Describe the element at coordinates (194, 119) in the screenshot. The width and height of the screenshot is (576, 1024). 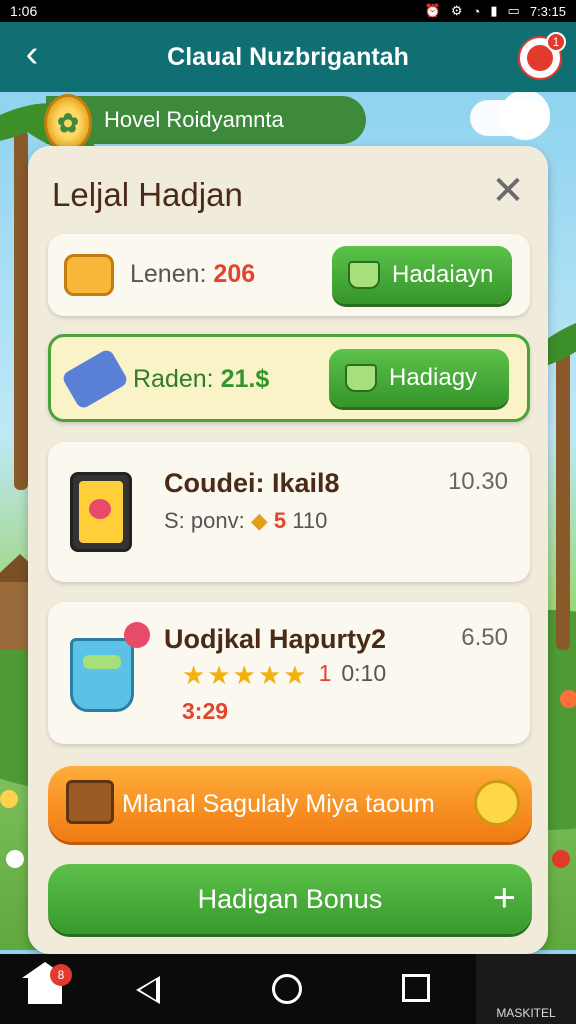
I see `level-banner-text: Hovel Roidyamnta` at that location.